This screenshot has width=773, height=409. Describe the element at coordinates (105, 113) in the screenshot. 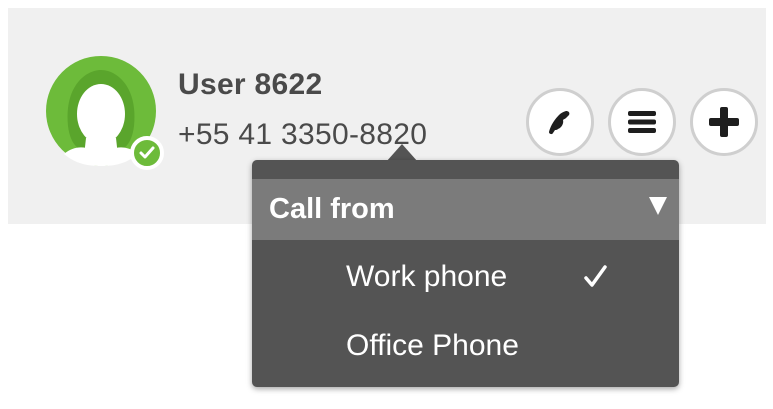

I see `avatar` at that location.